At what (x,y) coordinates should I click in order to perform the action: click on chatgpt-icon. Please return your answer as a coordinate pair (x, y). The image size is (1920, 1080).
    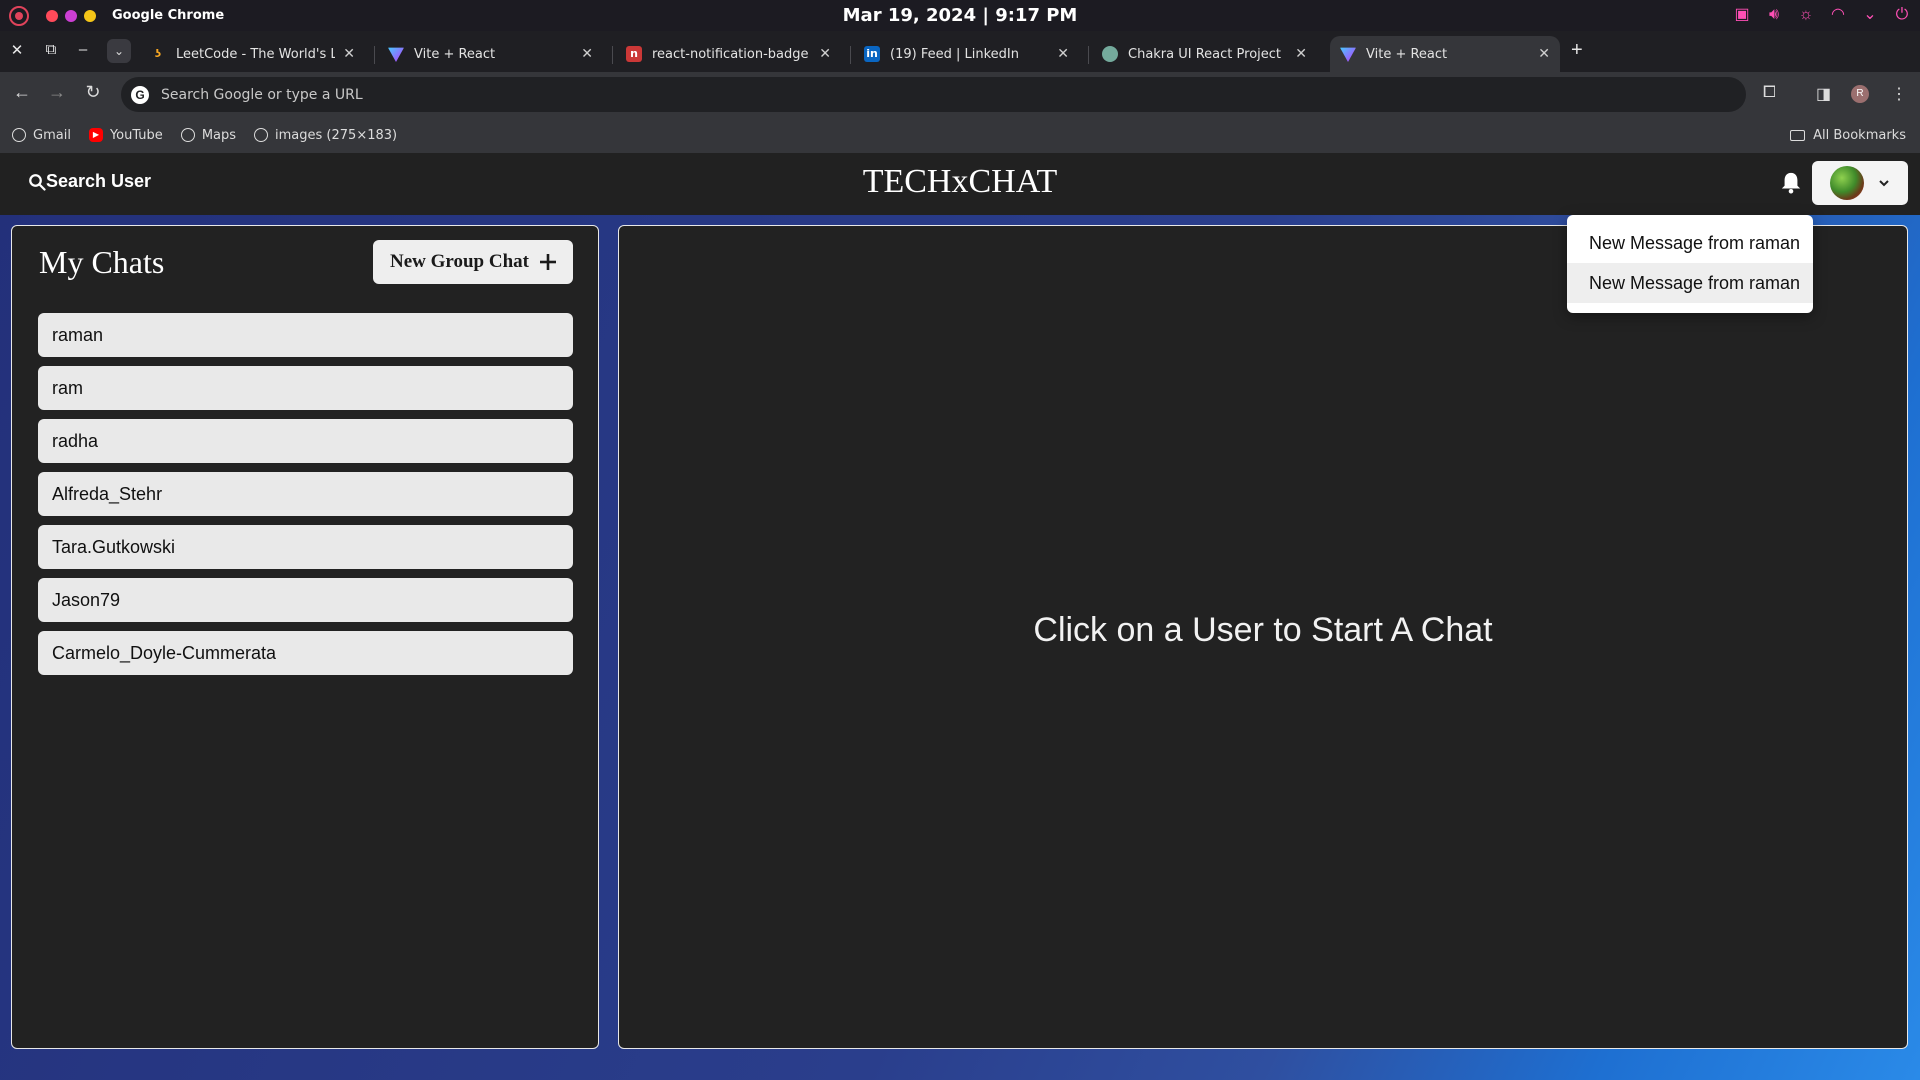
    Looking at the image, I should click on (1110, 54).